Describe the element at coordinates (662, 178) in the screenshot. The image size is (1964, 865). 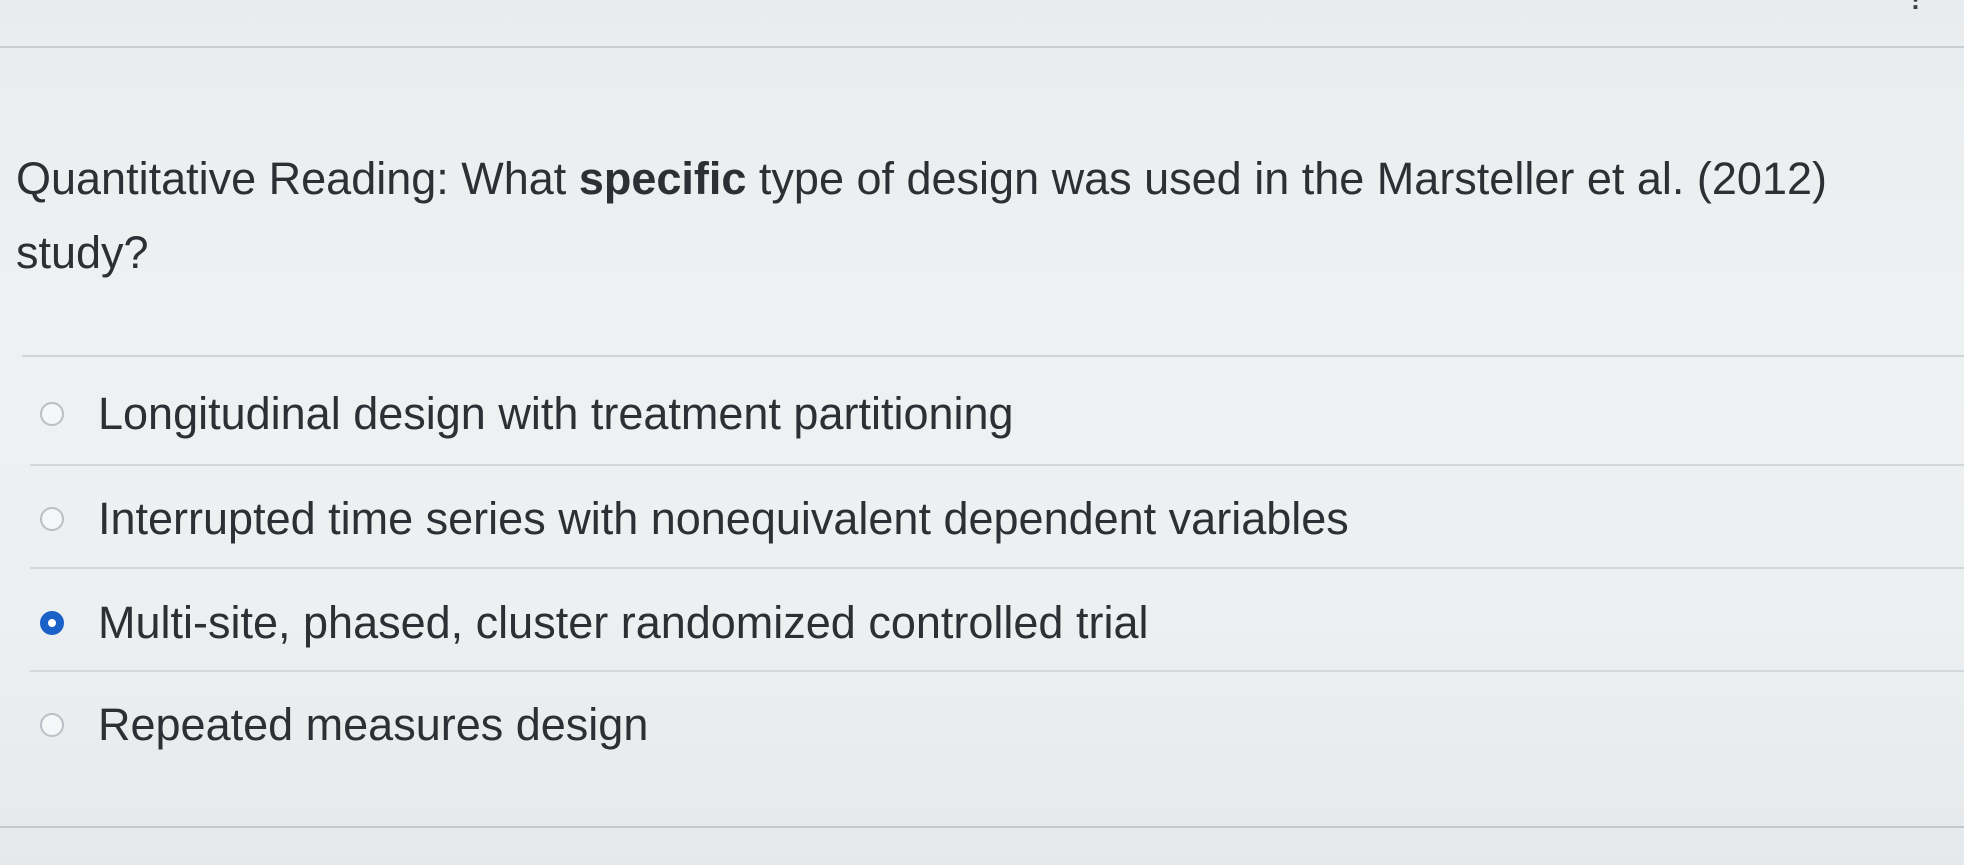
I see `question-emphasis: specific` at that location.